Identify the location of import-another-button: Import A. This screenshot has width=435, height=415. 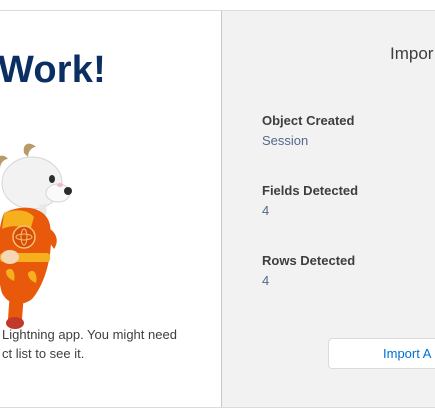
(381, 353).